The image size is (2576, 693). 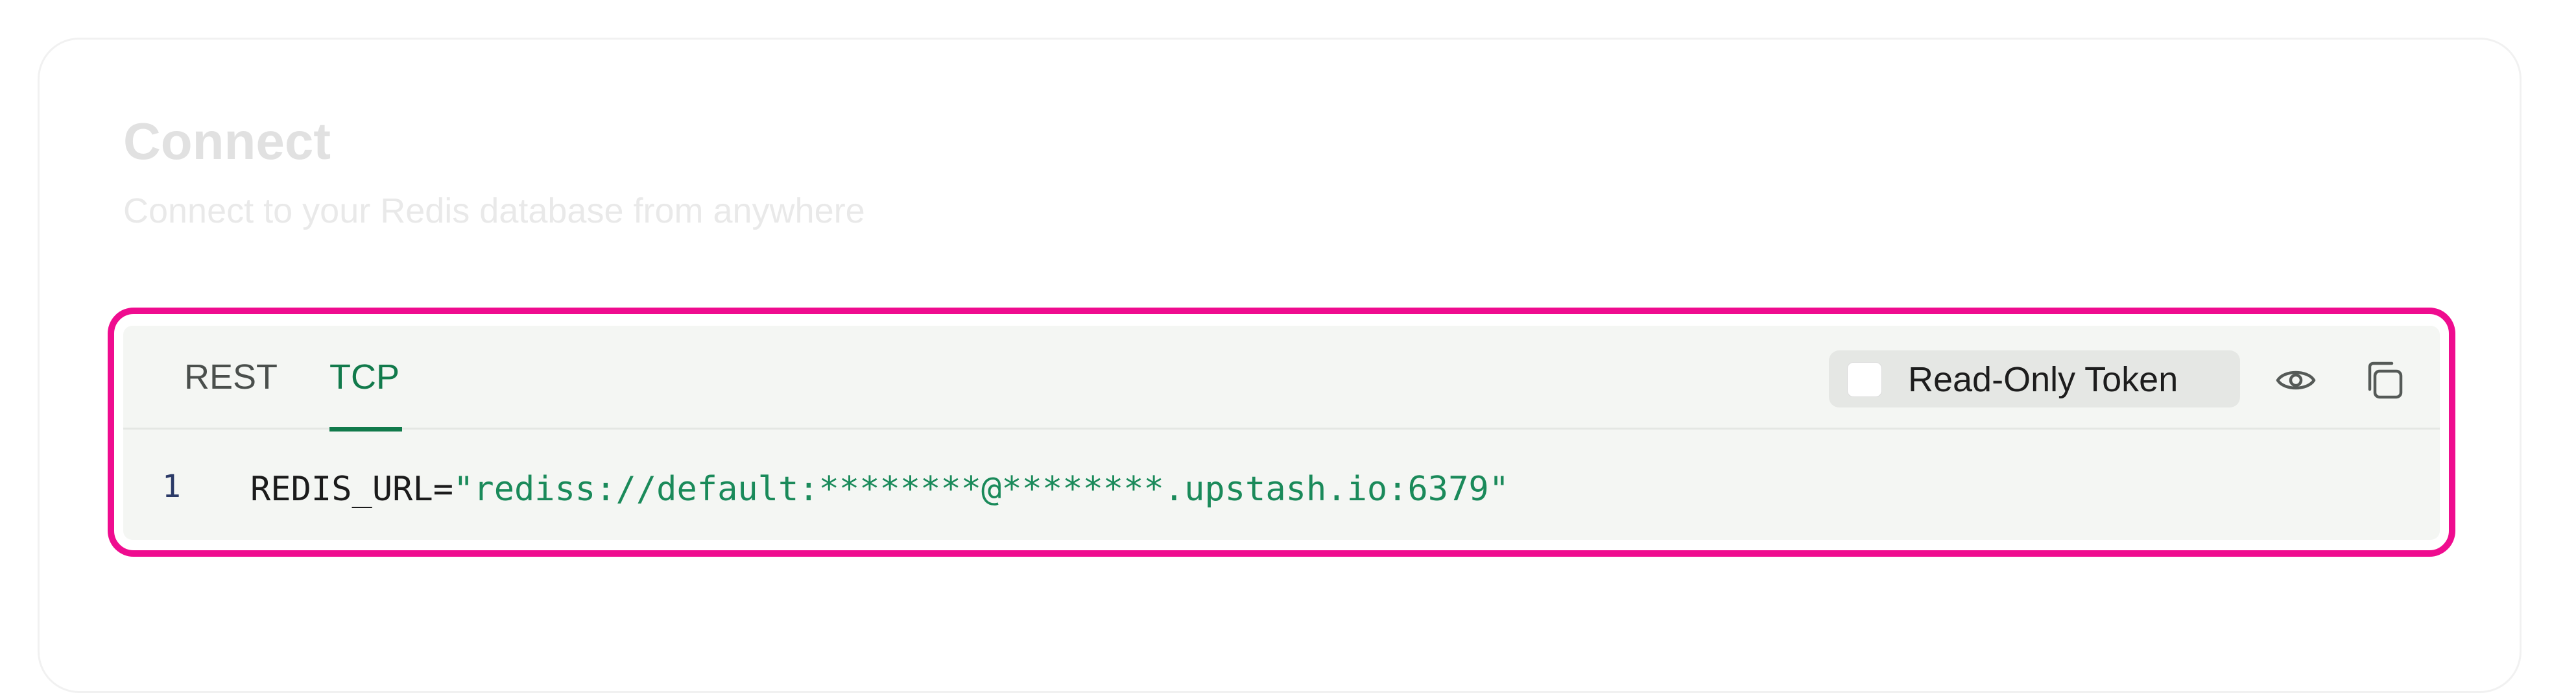 What do you see at coordinates (227, 141) in the screenshot?
I see `page-title: Connect` at bounding box center [227, 141].